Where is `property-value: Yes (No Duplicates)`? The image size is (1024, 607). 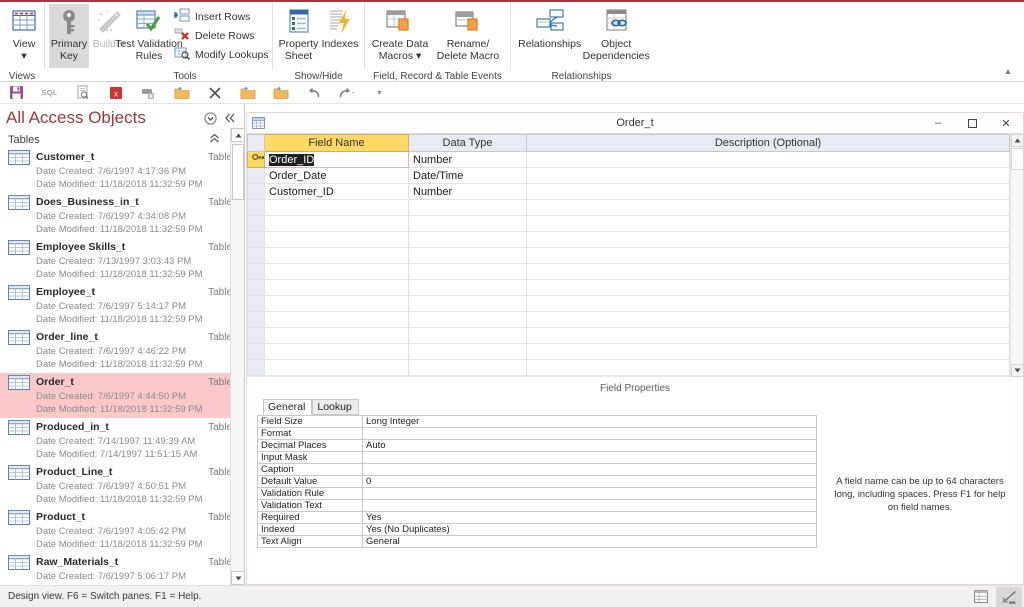
property-value: Yes (No Duplicates) is located at coordinates (589, 529).